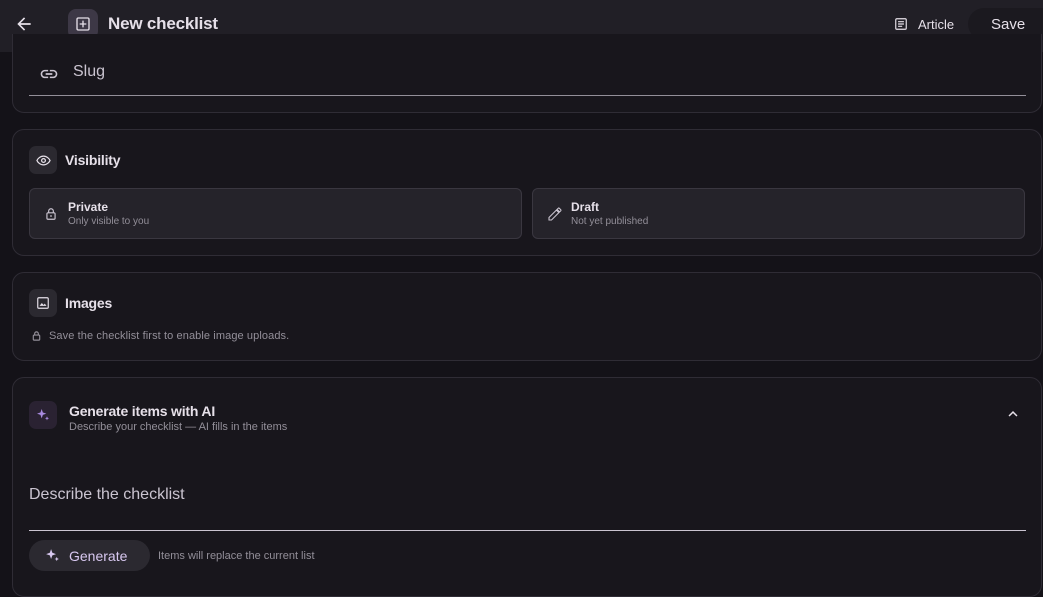  I want to click on page-title: New checklist, so click(163, 23).